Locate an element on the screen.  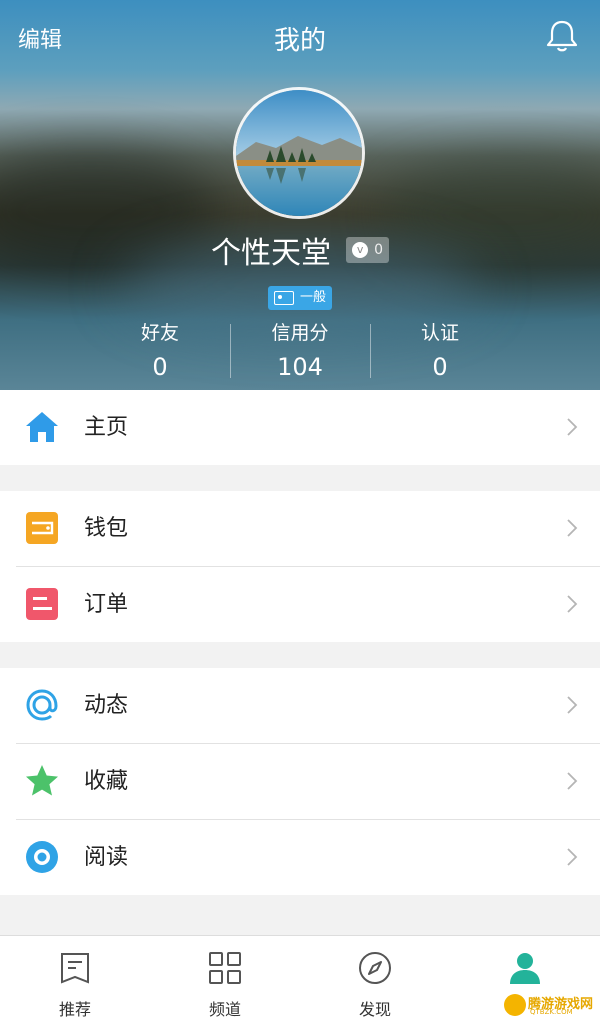
stat-credit: 信用分 104 is located at coordinates (300, 349).